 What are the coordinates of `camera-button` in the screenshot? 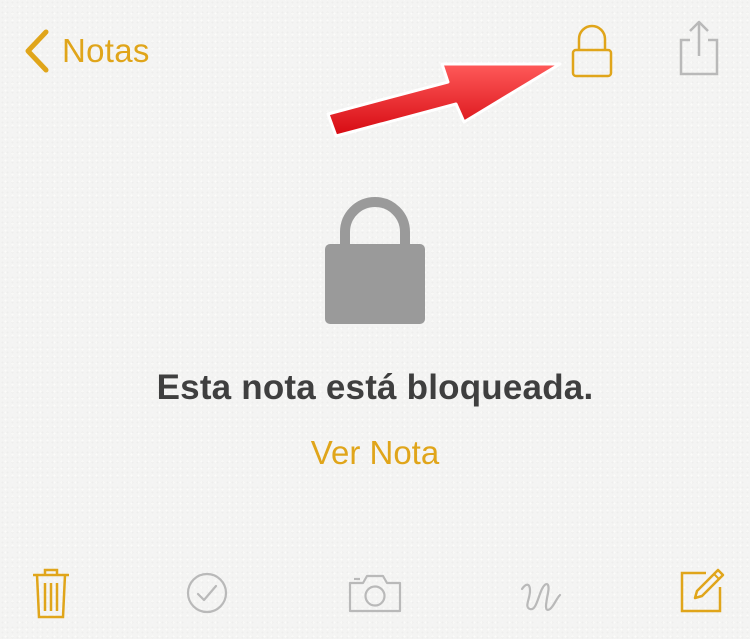 It's located at (375, 593).